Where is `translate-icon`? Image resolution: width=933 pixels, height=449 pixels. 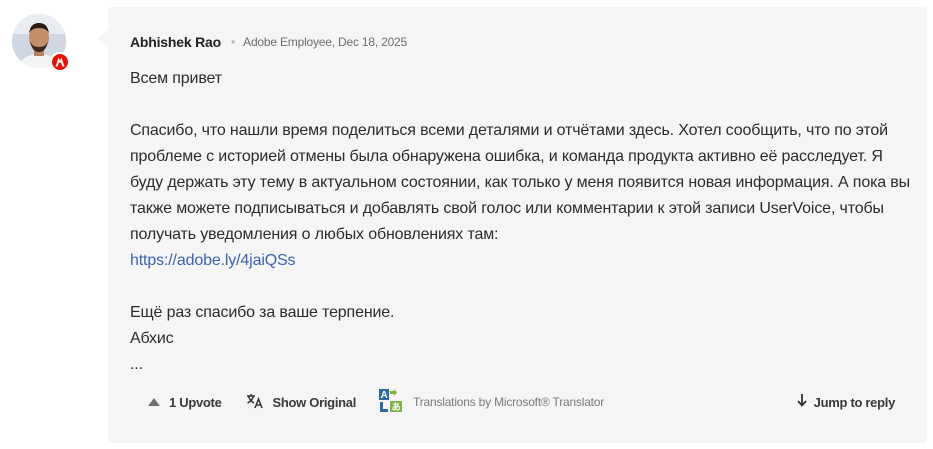
translate-icon is located at coordinates (255, 402).